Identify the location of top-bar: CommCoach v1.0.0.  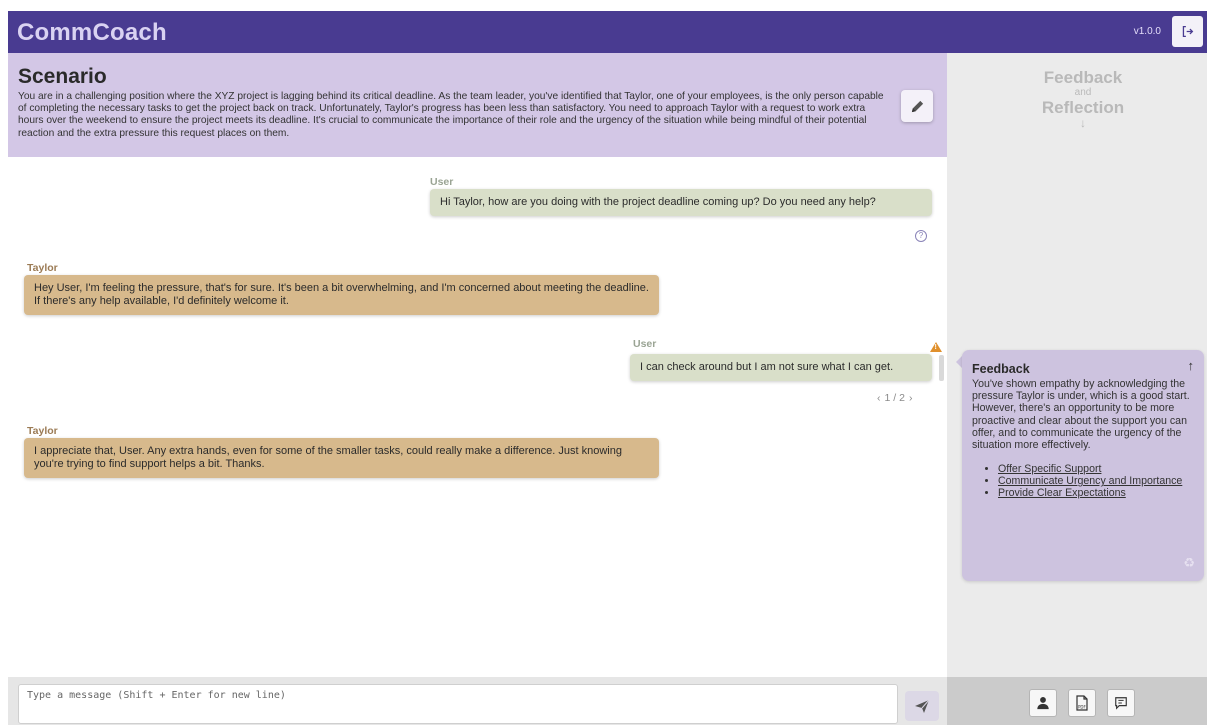
(607, 32).